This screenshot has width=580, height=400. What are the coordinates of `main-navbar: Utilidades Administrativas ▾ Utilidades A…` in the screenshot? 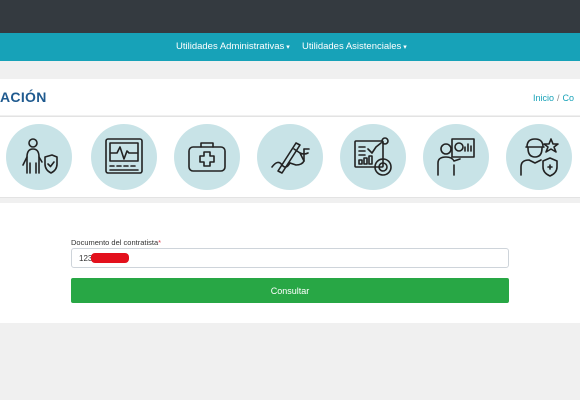 It's located at (290, 47).